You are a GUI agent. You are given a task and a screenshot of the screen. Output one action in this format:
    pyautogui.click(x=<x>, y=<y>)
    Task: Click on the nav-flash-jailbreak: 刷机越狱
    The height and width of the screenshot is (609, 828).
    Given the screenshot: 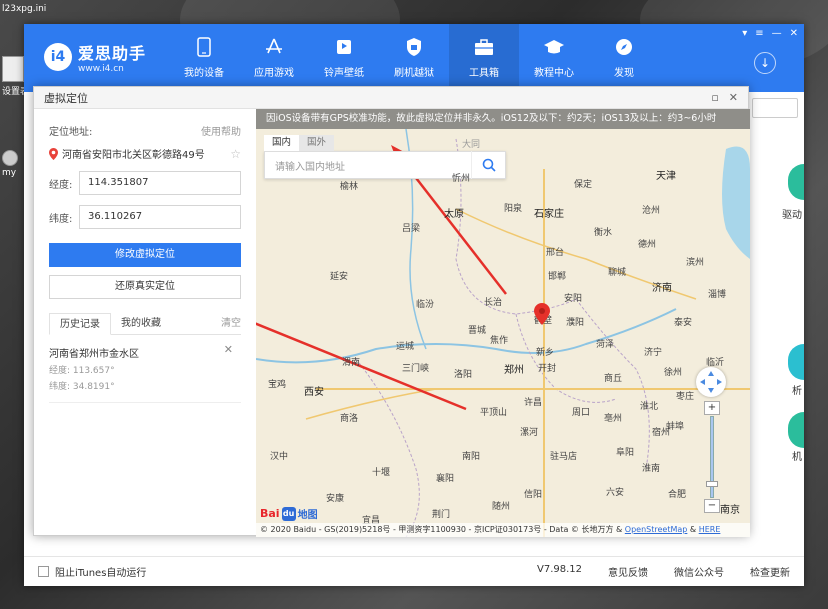 What is the action you would take?
    pyautogui.click(x=414, y=58)
    